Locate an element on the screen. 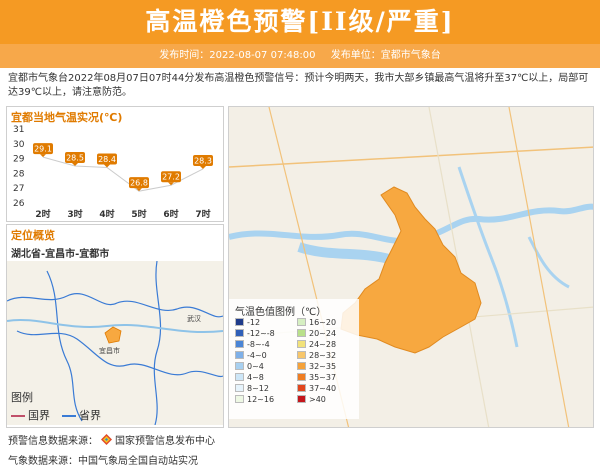 The image size is (600, 471). temperature-legend-item: -12 is located at coordinates (265, 322).